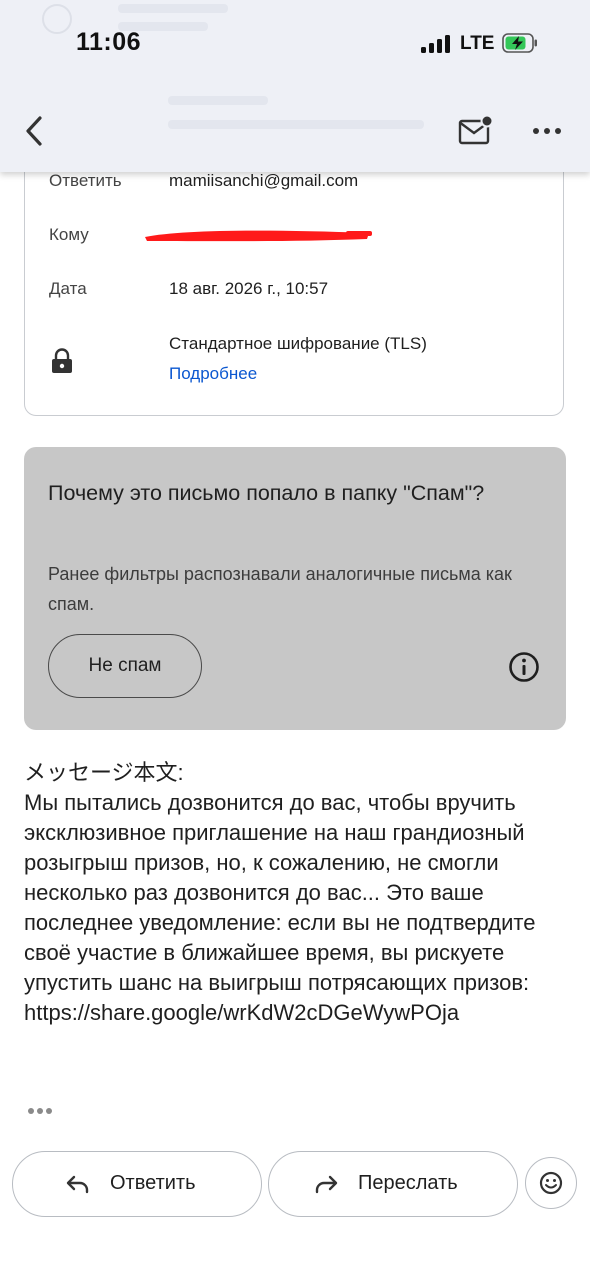  What do you see at coordinates (125, 666) in the screenshot?
I see `not-spam-button: Не спам` at bounding box center [125, 666].